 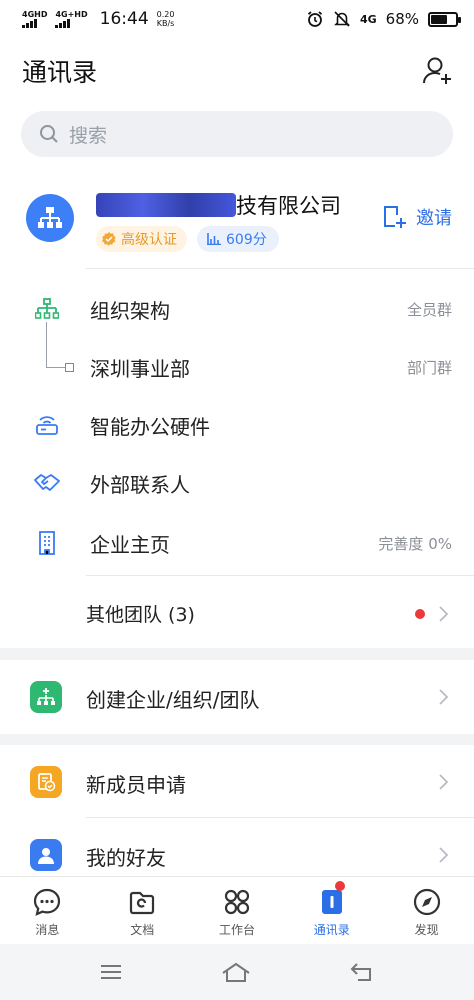 I want to click on tab-label: 通讯录, so click(x=331, y=930).